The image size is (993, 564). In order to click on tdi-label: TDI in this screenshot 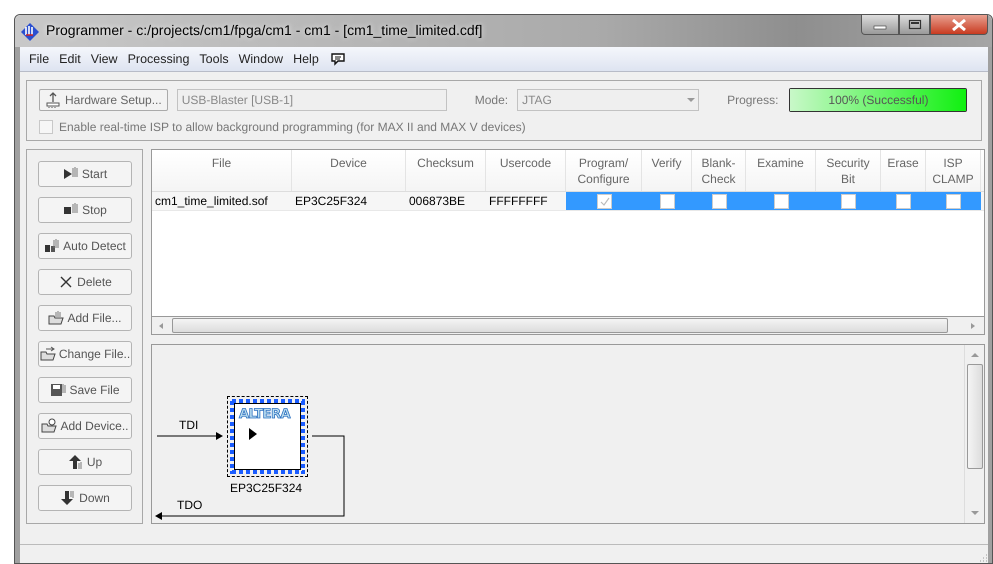, I will do `click(188, 425)`.